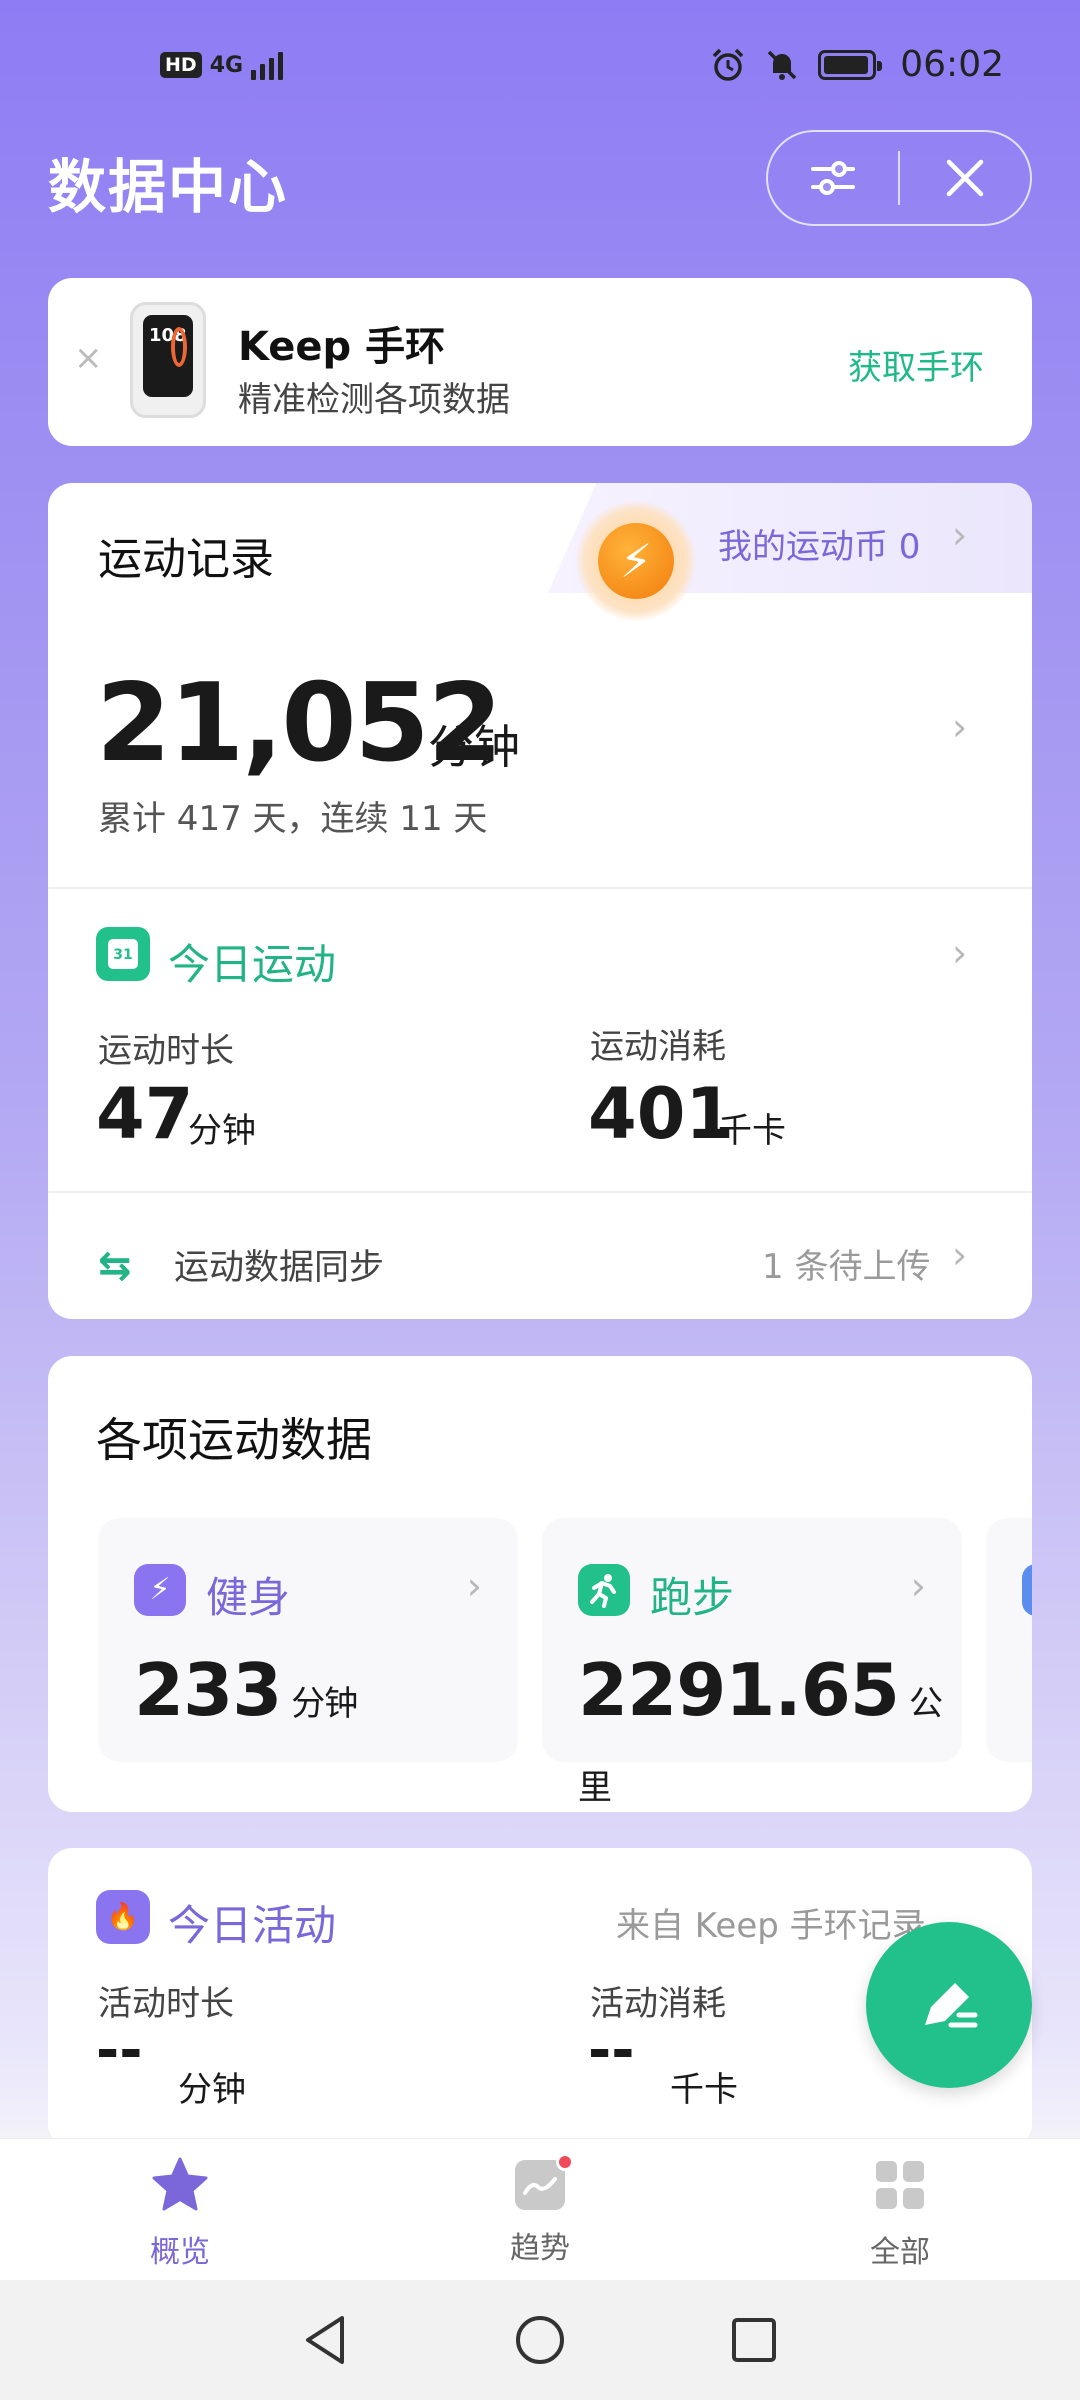 The image size is (1080, 2400). Describe the element at coordinates (115, 1266) in the screenshot. I see `sync-icon: ⇆` at that location.